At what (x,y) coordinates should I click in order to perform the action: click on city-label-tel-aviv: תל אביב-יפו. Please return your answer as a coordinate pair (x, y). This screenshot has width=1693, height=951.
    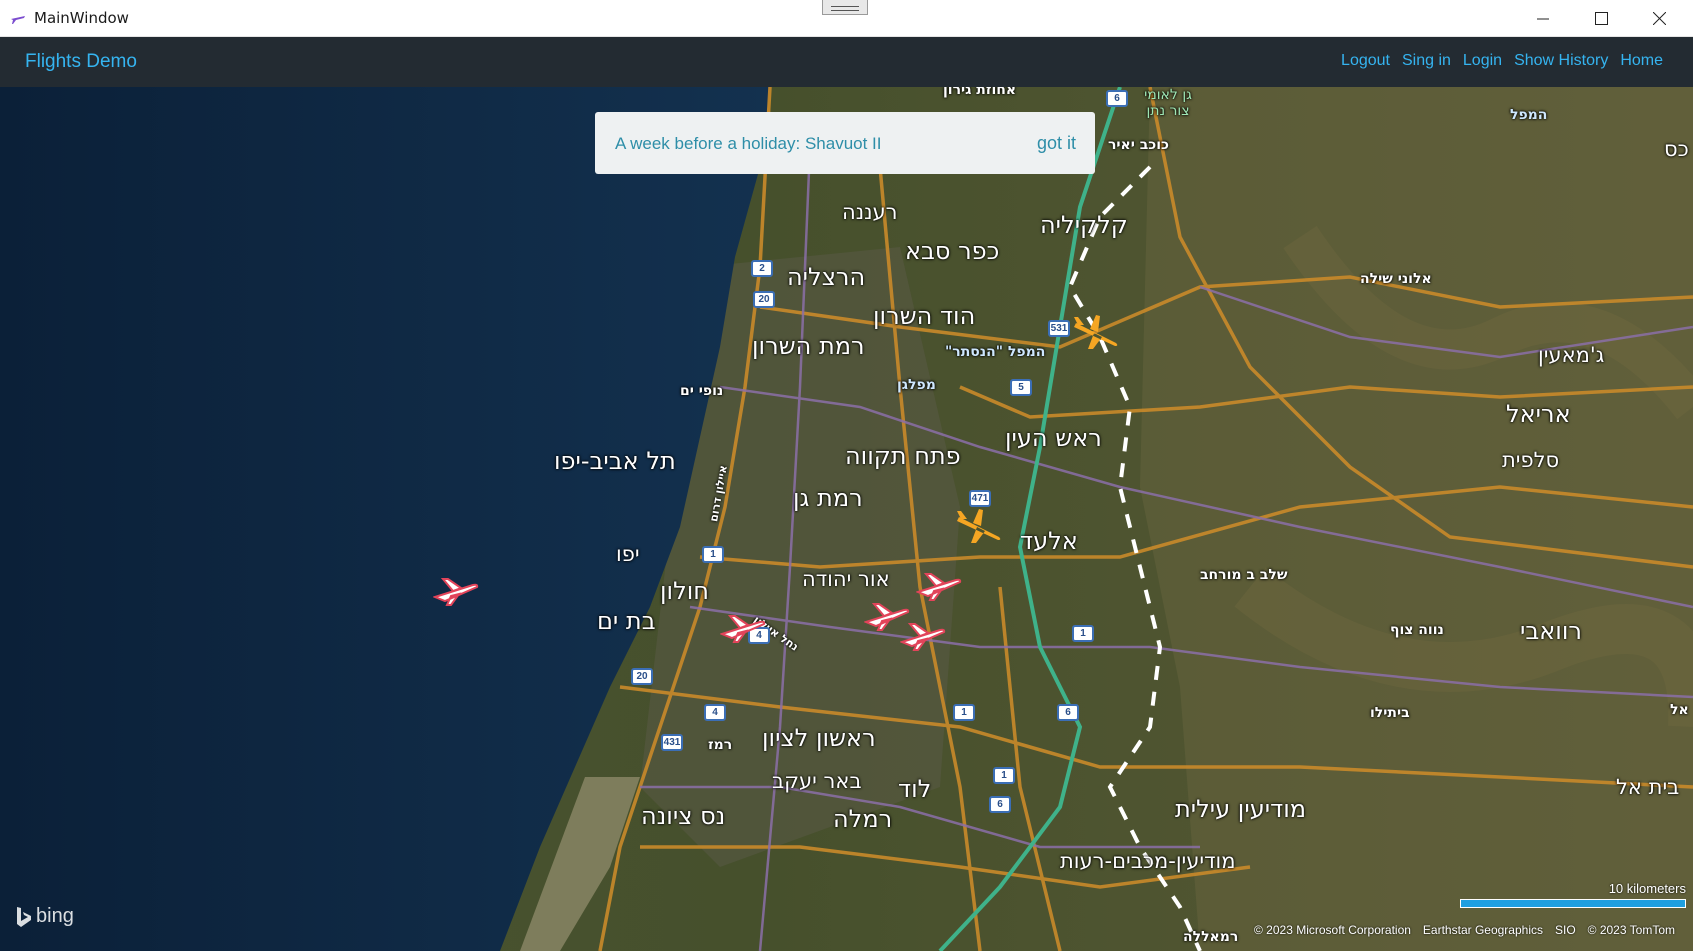
    Looking at the image, I should click on (615, 461).